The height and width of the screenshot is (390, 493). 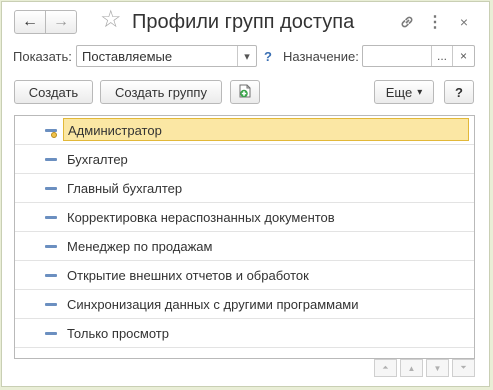 What do you see at coordinates (244, 246) in the screenshot?
I see `list-item: Менеджер по продажам` at bounding box center [244, 246].